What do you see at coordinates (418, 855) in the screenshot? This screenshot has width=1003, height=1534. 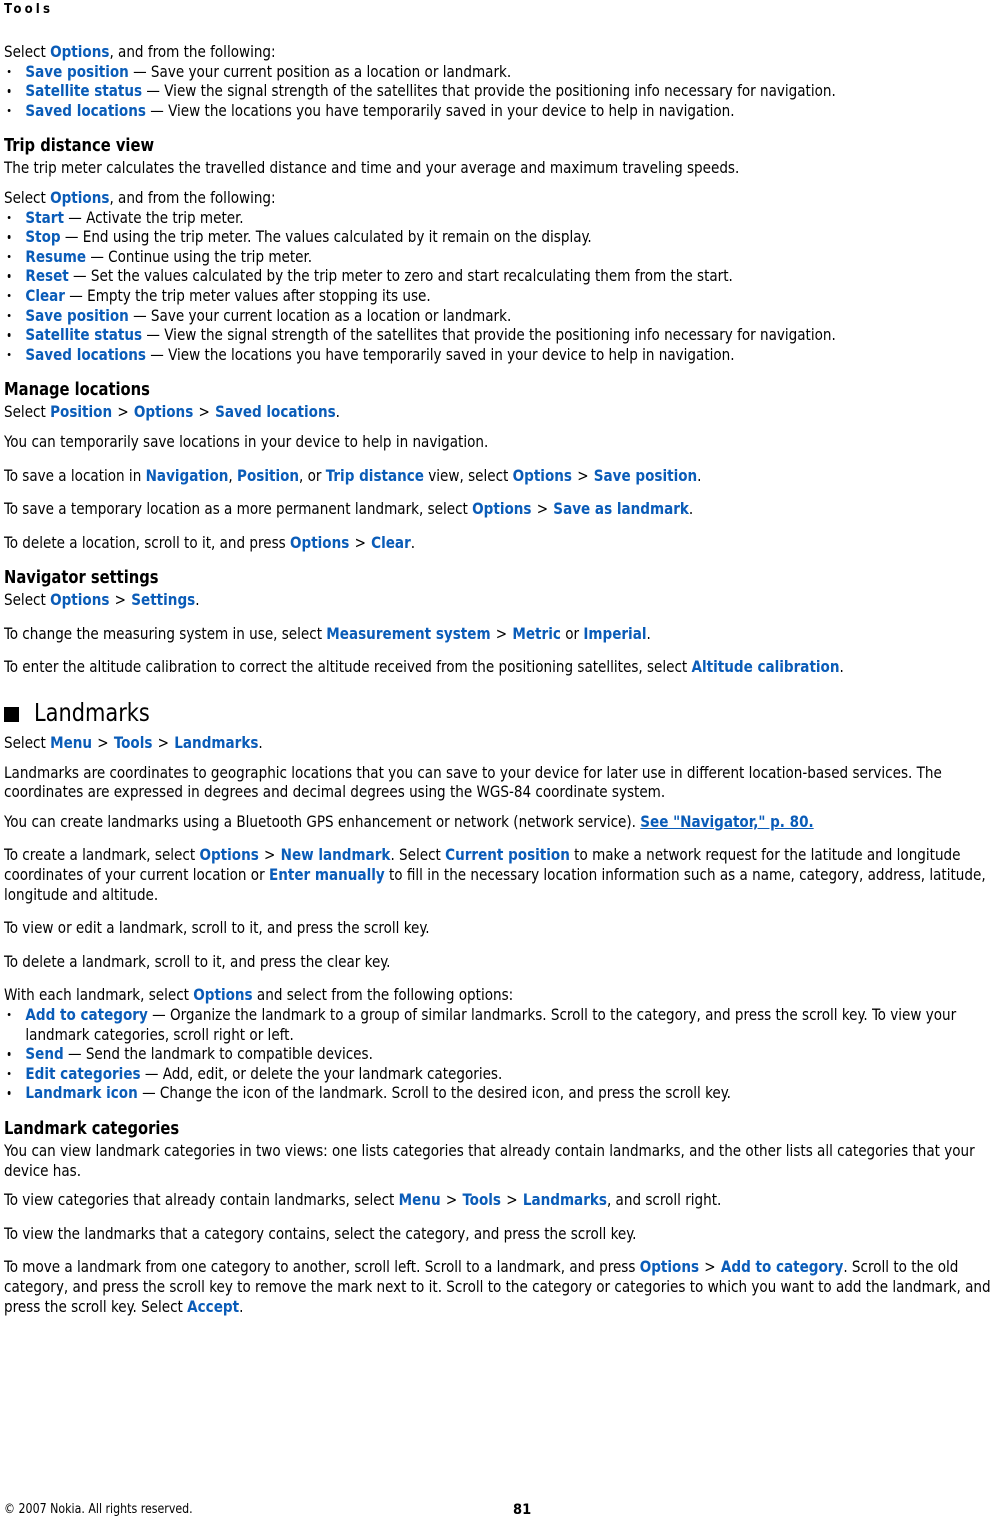 I see `text-fragment: . Select` at bounding box center [418, 855].